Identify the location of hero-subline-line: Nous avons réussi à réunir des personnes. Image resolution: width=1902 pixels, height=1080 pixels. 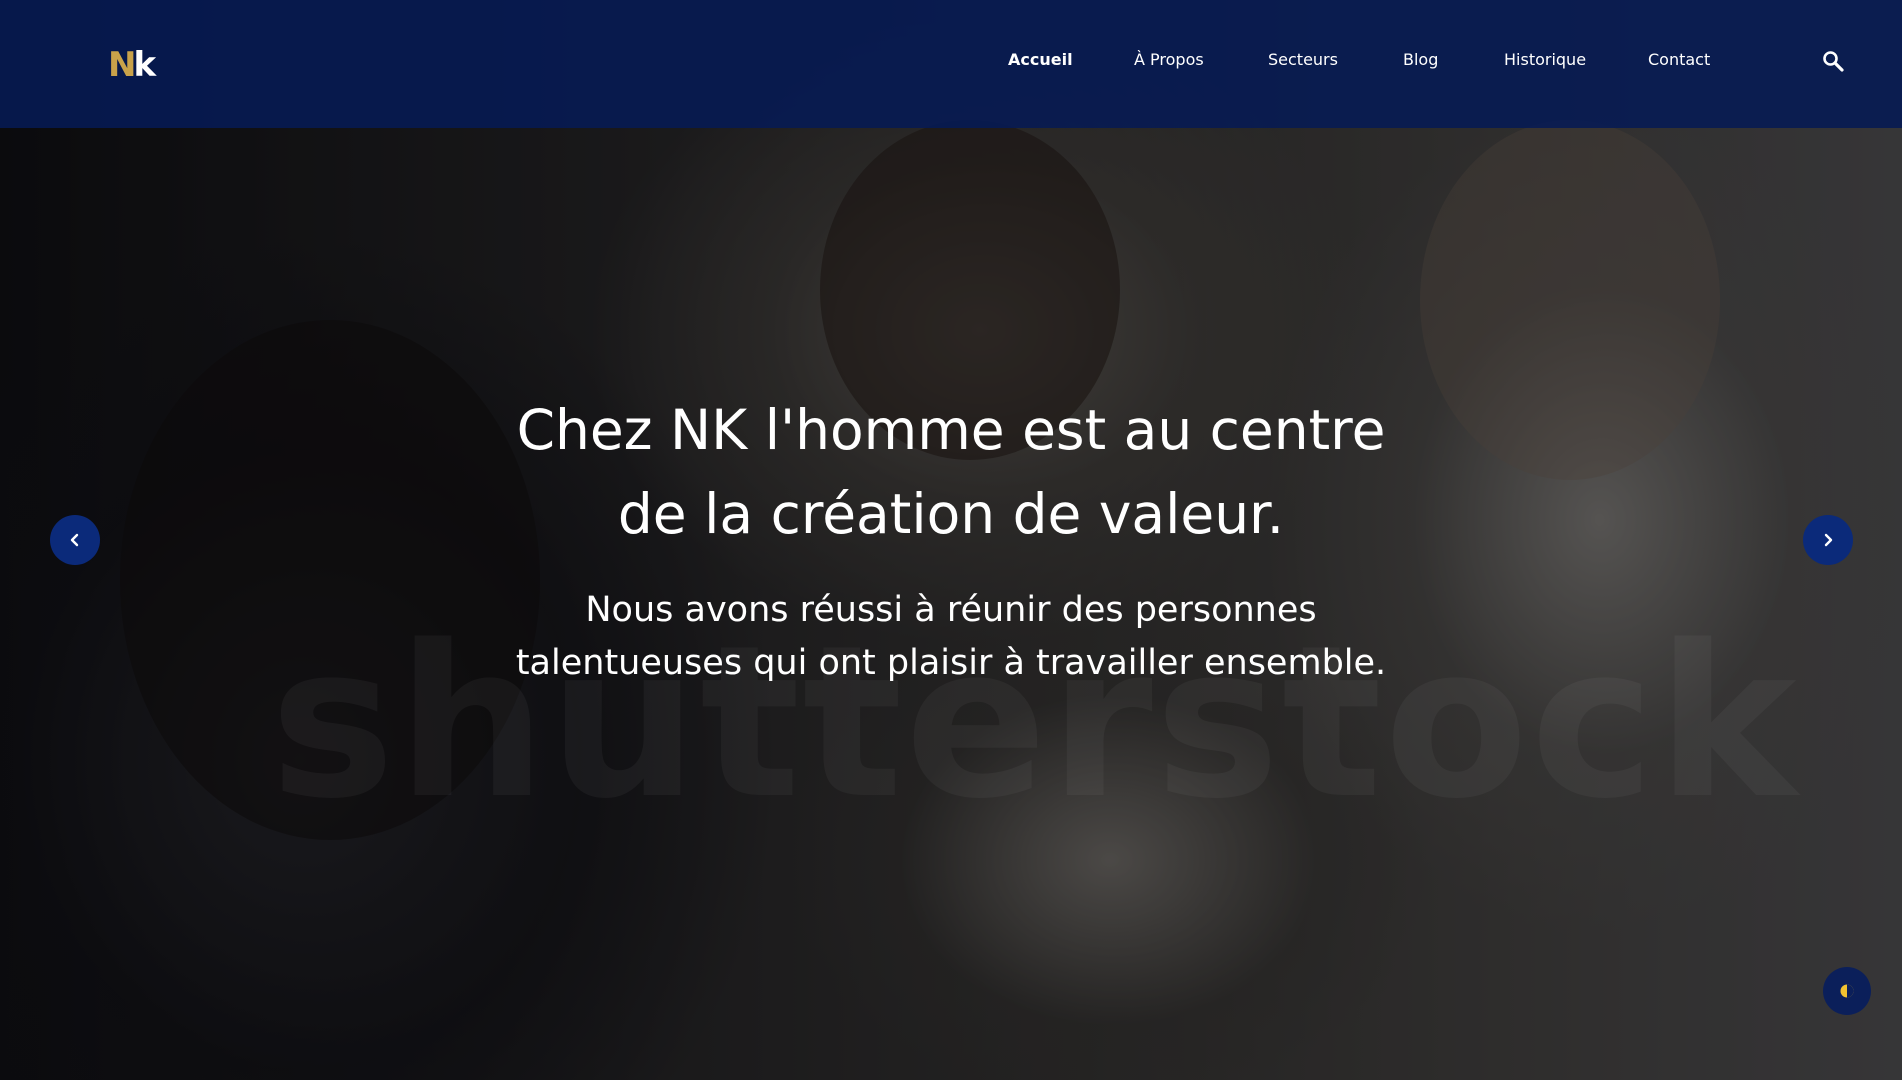
(951, 610).